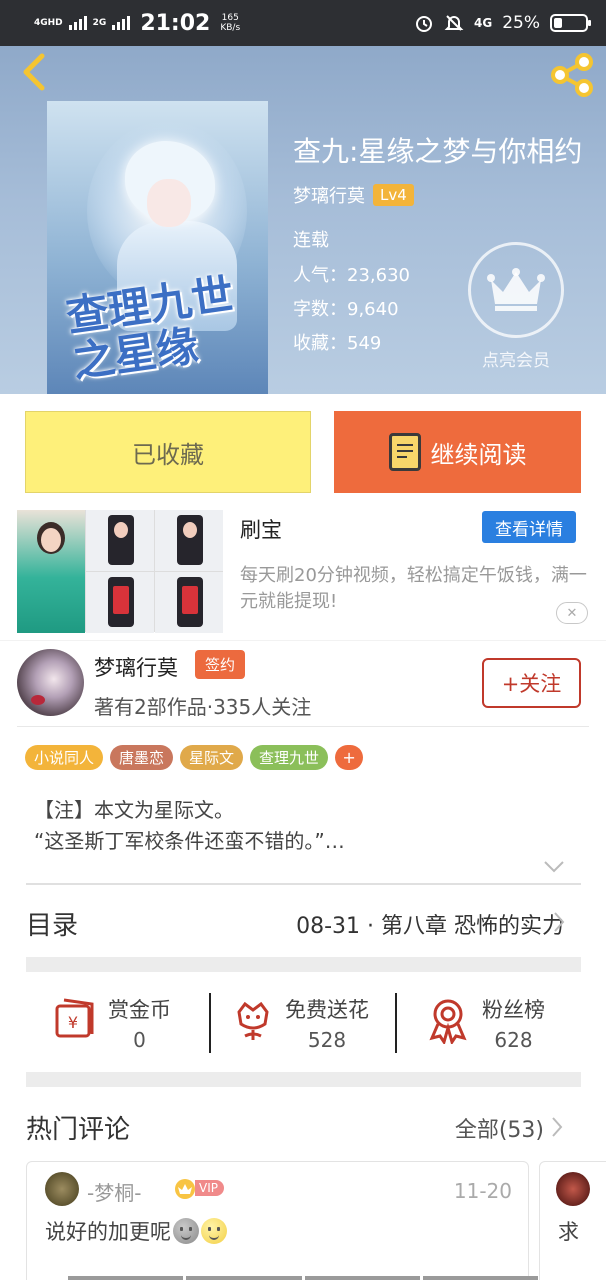 The image size is (606, 1280). I want to click on book-icon, so click(404, 452).